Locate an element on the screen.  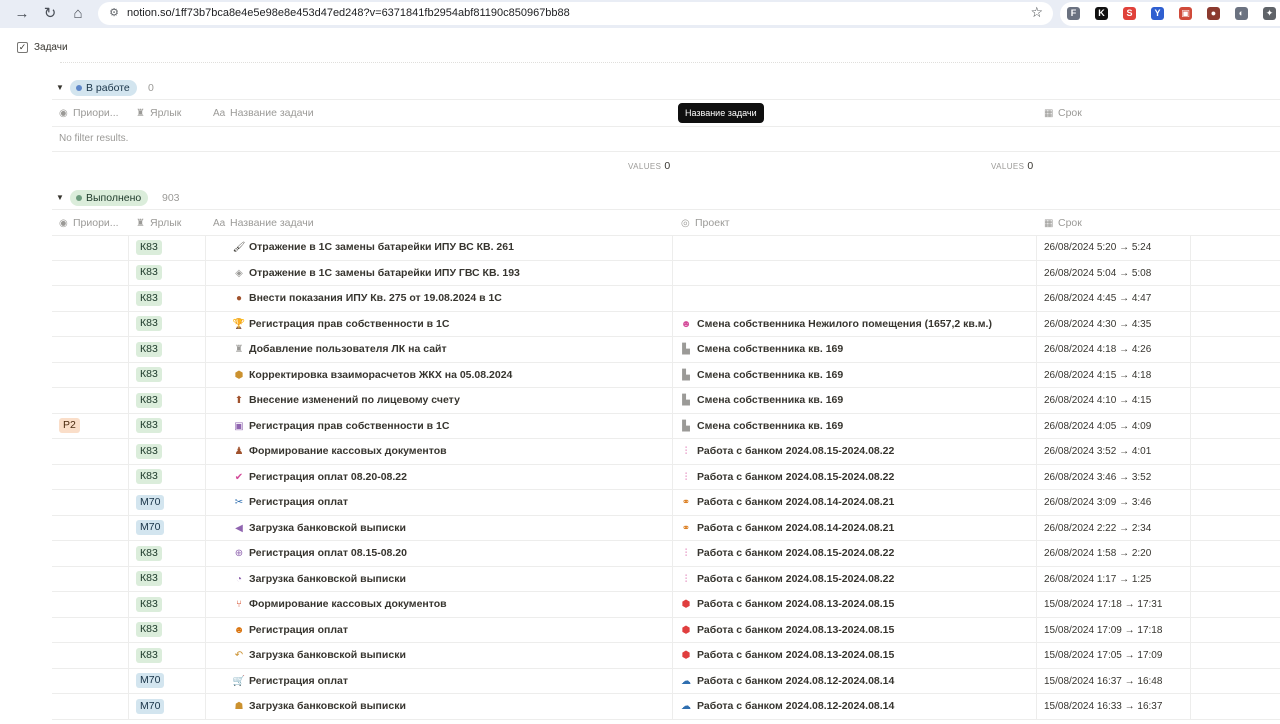
extension-icon: ▣ is located at coordinates (1185, 13).